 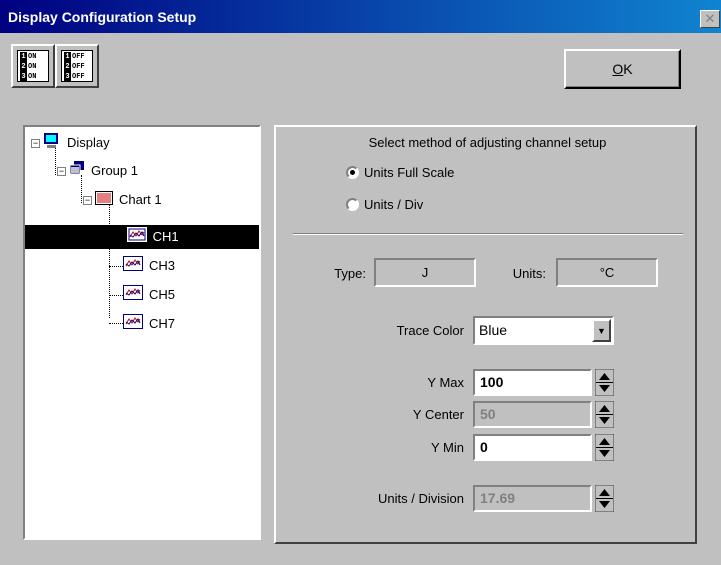 What do you see at coordinates (421, 498) in the screenshot?
I see `units-division-label: Units / Division` at bounding box center [421, 498].